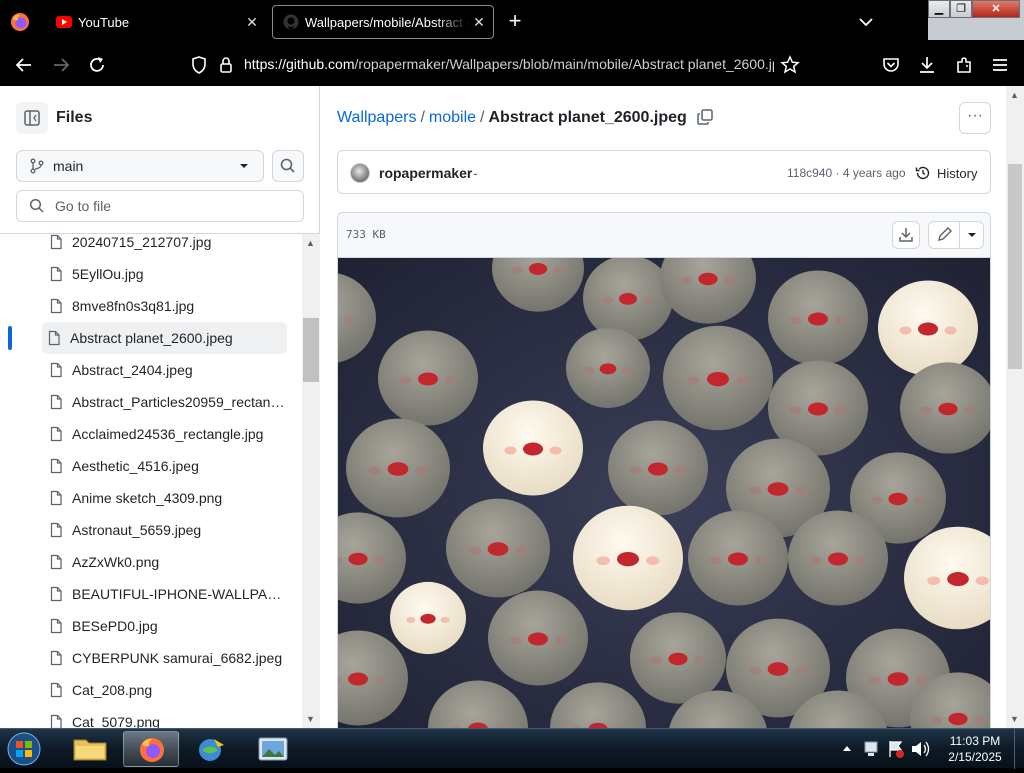 This screenshot has height=773, width=1024. What do you see at coordinates (376, 117) in the screenshot?
I see `breadcrumb-repo-link: Wallpapers` at bounding box center [376, 117].